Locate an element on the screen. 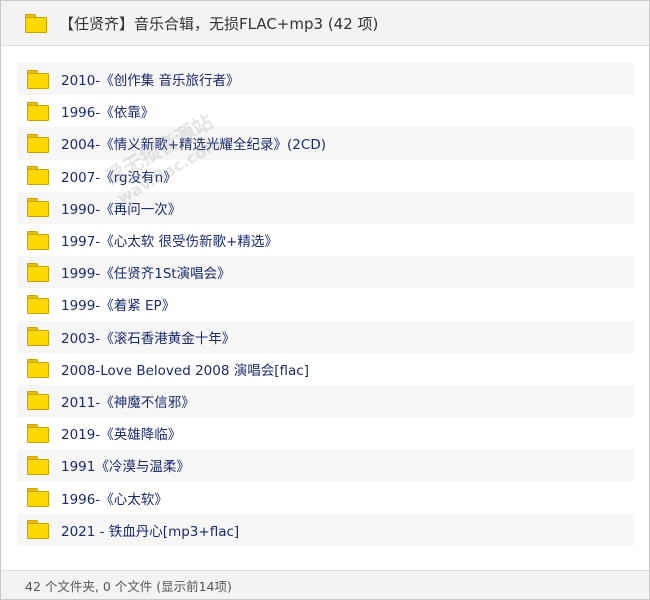 This screenshot has width=650, height=600. folder-row: 1999-《着紧 EP》 is located at coordinates (325, 304).